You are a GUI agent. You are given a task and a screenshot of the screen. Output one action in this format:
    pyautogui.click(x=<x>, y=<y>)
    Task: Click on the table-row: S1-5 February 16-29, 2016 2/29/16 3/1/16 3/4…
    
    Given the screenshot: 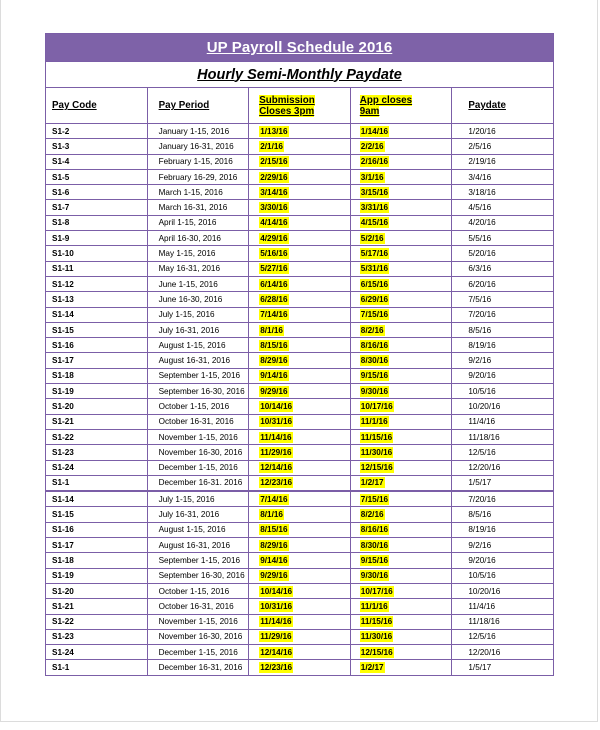 What is the action you would take?
    pyautogui.click(x=299, y=177)
    